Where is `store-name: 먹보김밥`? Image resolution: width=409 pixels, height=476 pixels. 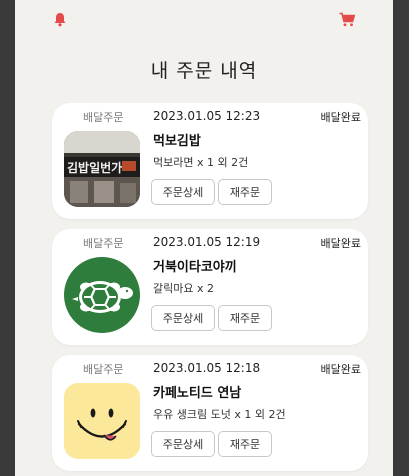
store-name: 먹보김밥 is located at coordinates (177, 139).